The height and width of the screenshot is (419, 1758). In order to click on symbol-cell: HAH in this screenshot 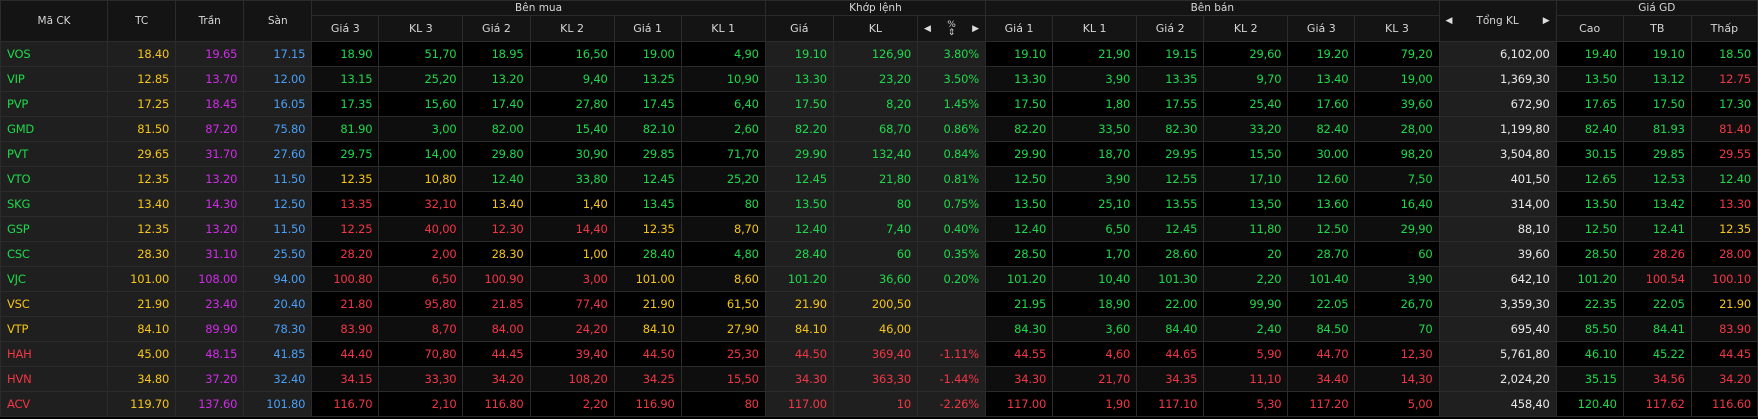, I will do `click(54, 354)`.